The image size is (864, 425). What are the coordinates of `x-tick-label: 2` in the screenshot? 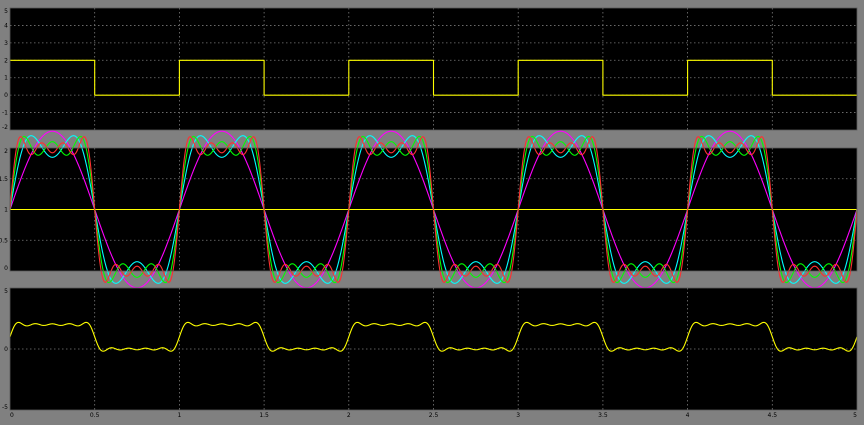 It's located at (349, 415).